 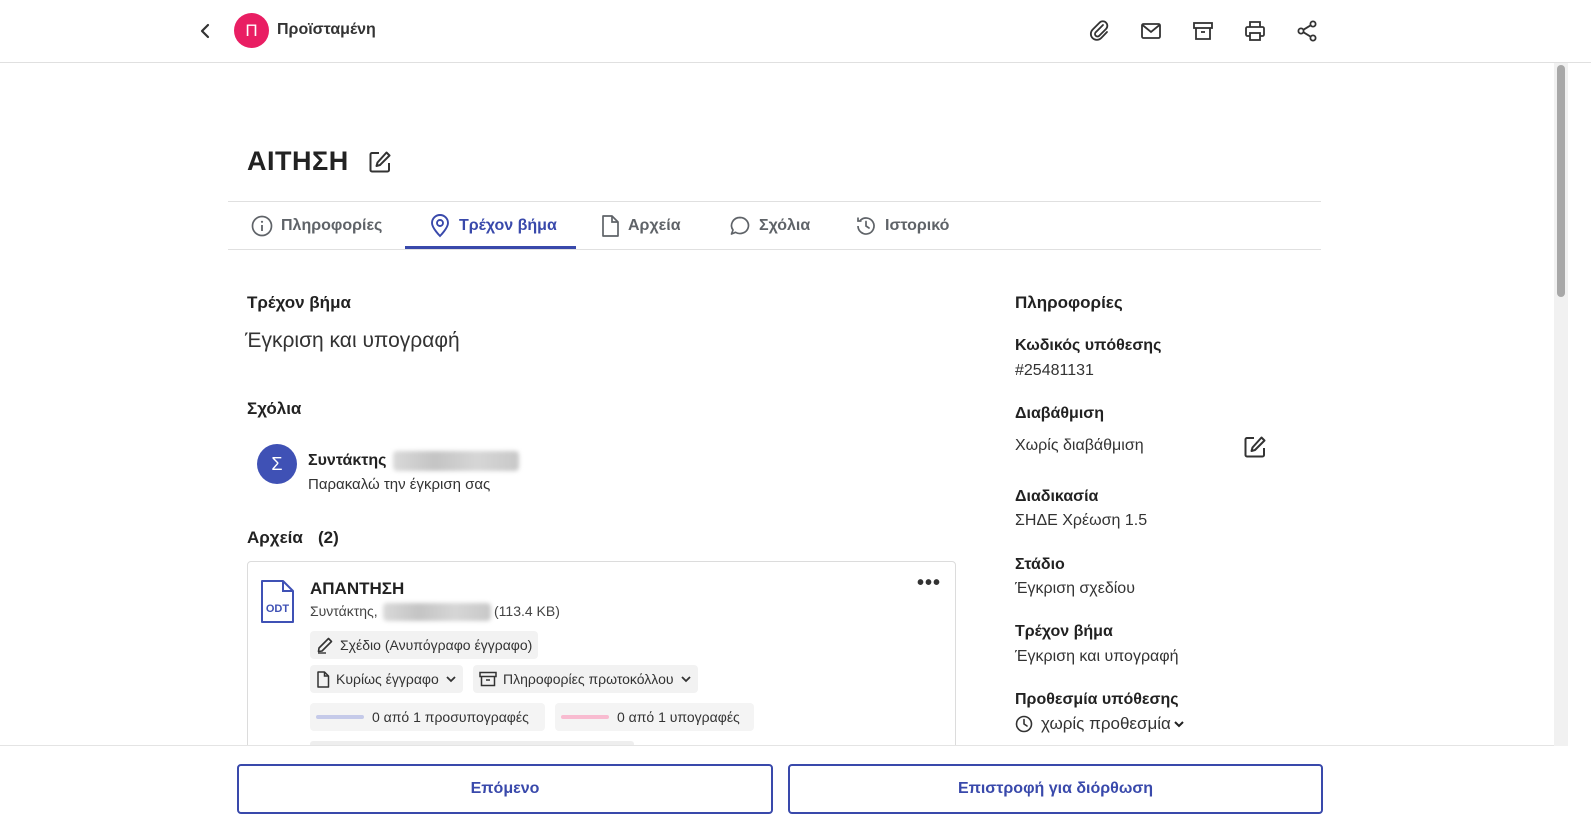 What do you see at coordinates (527, 611) in the screenshot?
I see `file-size: (113.4 KB)` at bounding box center [527, 611].